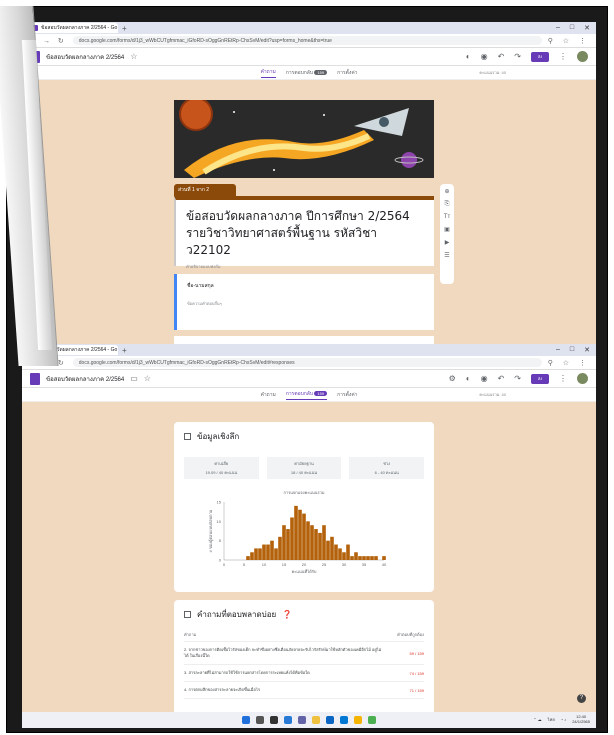  What do you see at coordinates (220, 560) in the screenshot?
I see `y-tick-label: 0` at bounding box center [220, 560].